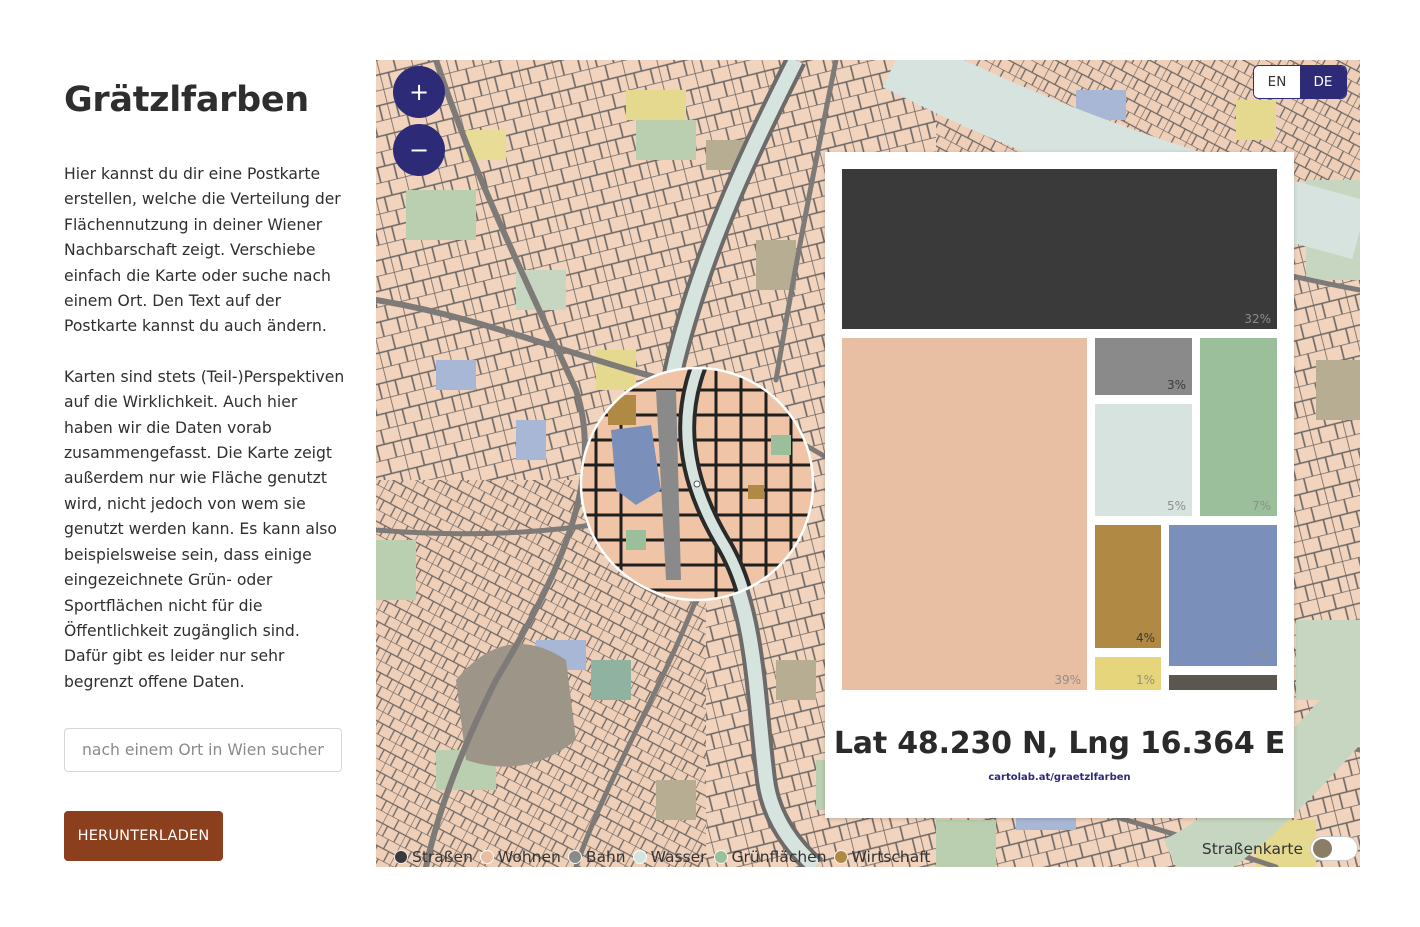  Describe the element at coordinates (1323, 82) in the screenshot. I see `lang-de-button: DE` at that location.